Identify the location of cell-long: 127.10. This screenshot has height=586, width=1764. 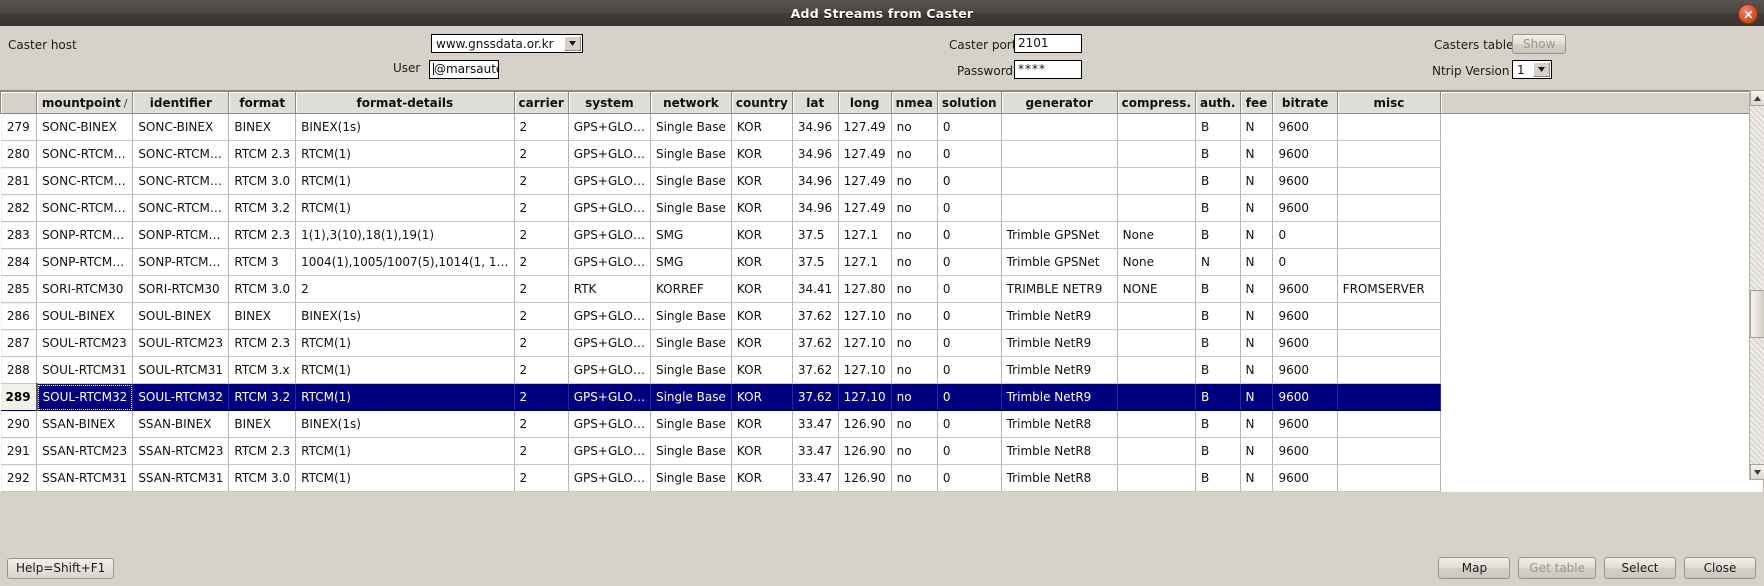
(865, 316).